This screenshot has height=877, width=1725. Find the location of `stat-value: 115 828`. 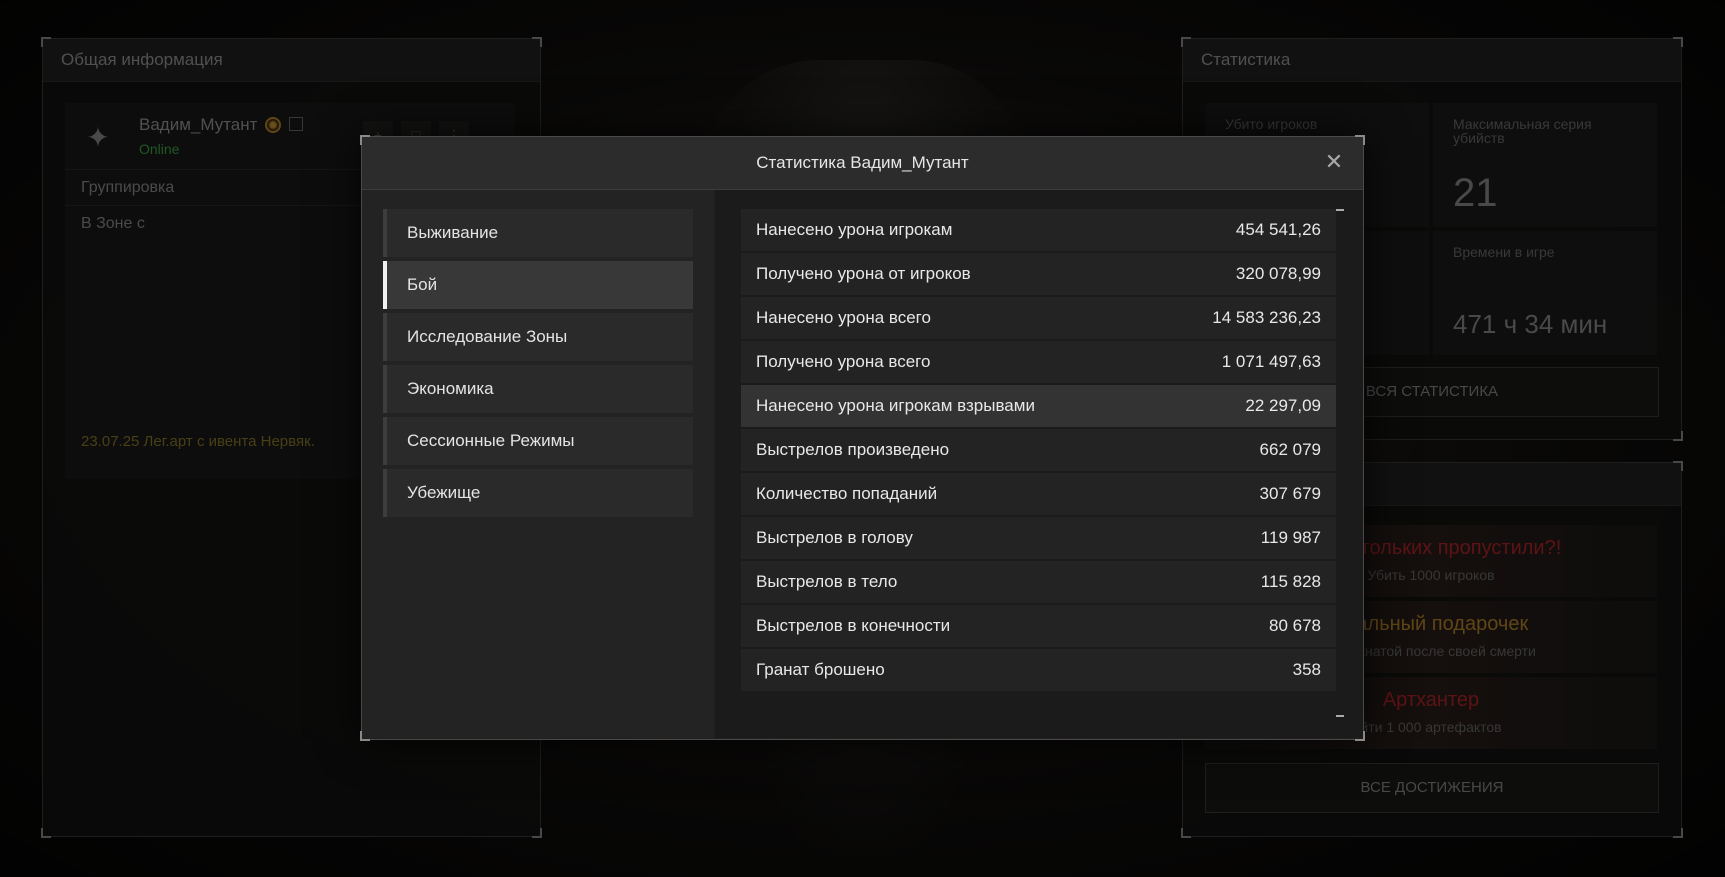

stat-value: 115 828 is located at coordinates (1290, 581).